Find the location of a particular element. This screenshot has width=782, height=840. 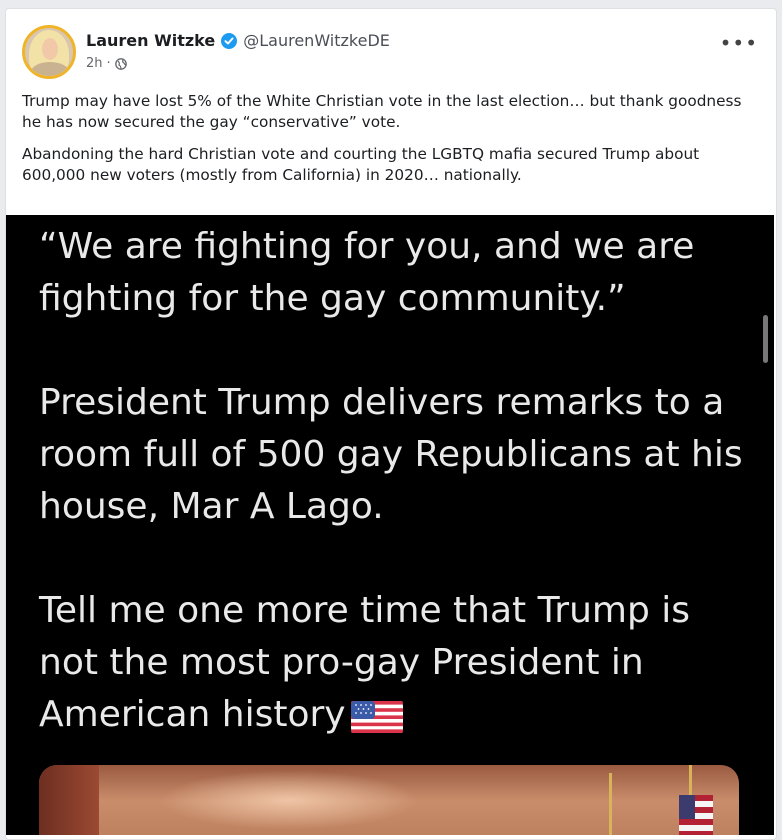

author-row: Lauren Witzke @LaurenWitzkeDE is located at coordinates (238, 40).